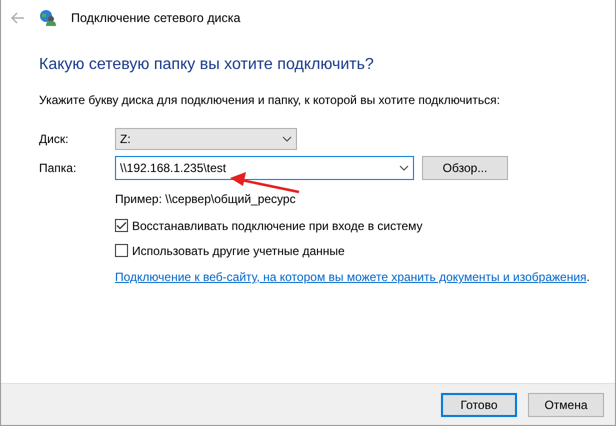  I want to click on dialog-button: Отмена, so click(566, 404).